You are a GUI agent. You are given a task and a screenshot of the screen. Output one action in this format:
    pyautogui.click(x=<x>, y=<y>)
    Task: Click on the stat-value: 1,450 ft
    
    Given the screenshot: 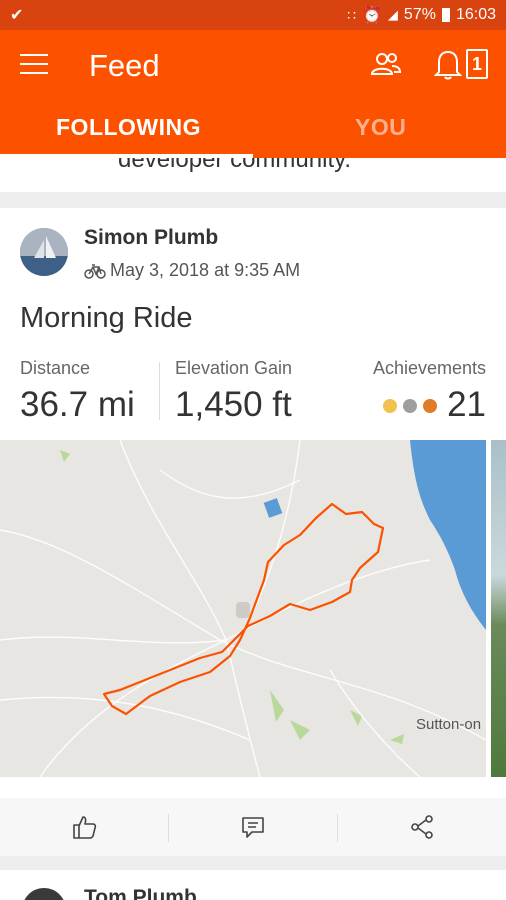 What is the action you would take?
    pyautogui.click(x=233, y=404)
    